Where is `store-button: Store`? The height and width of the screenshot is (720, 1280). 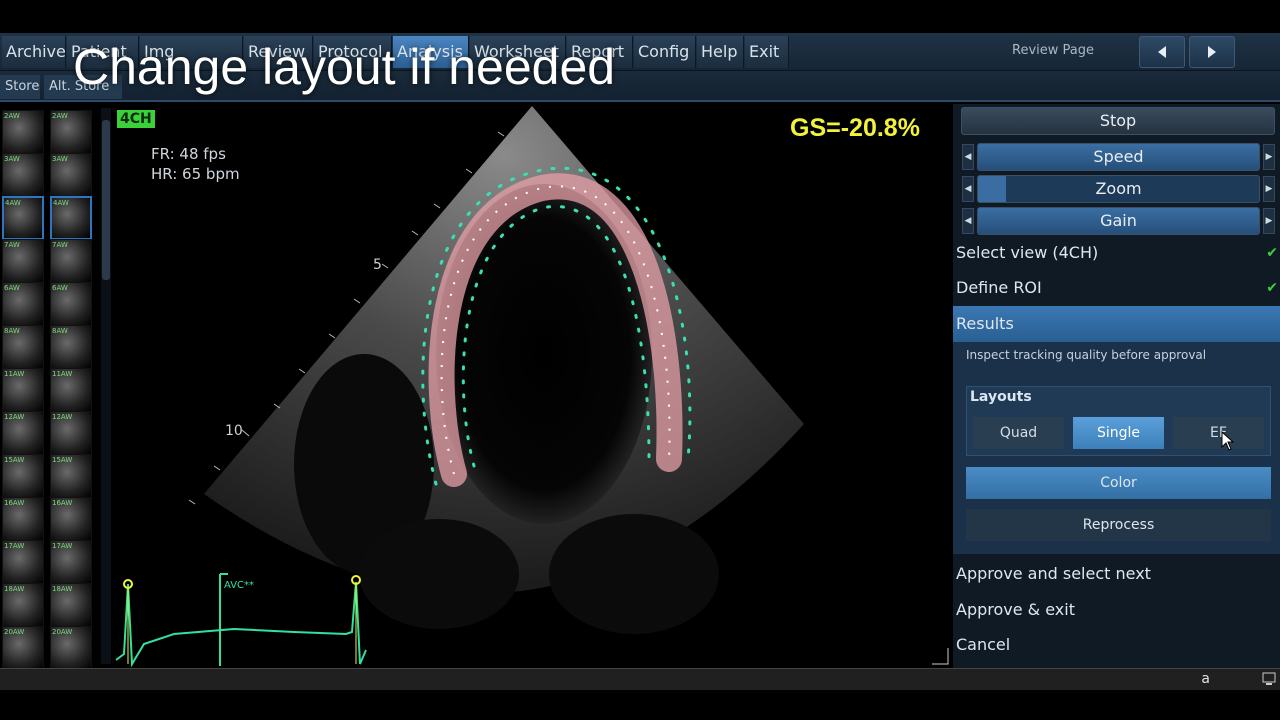
store-button: Store is located at coordinates (20, 87).